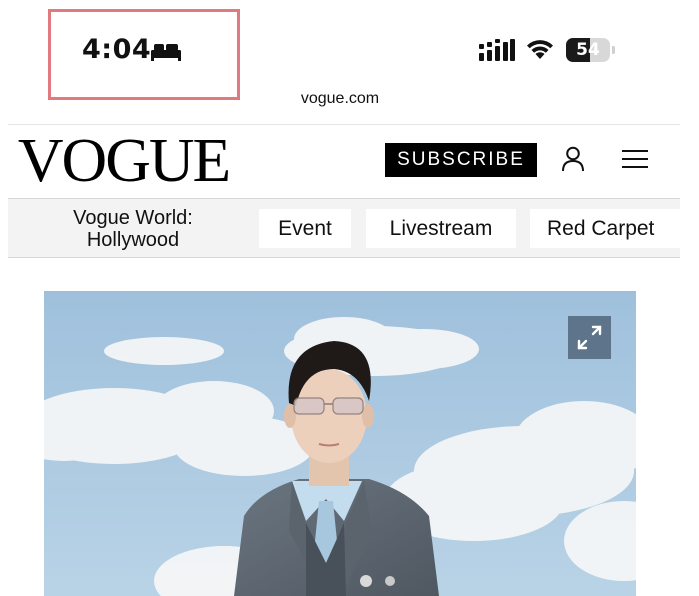 This screenshot has width=699, height=596. I want to click on header-divider, so click(344, 124).